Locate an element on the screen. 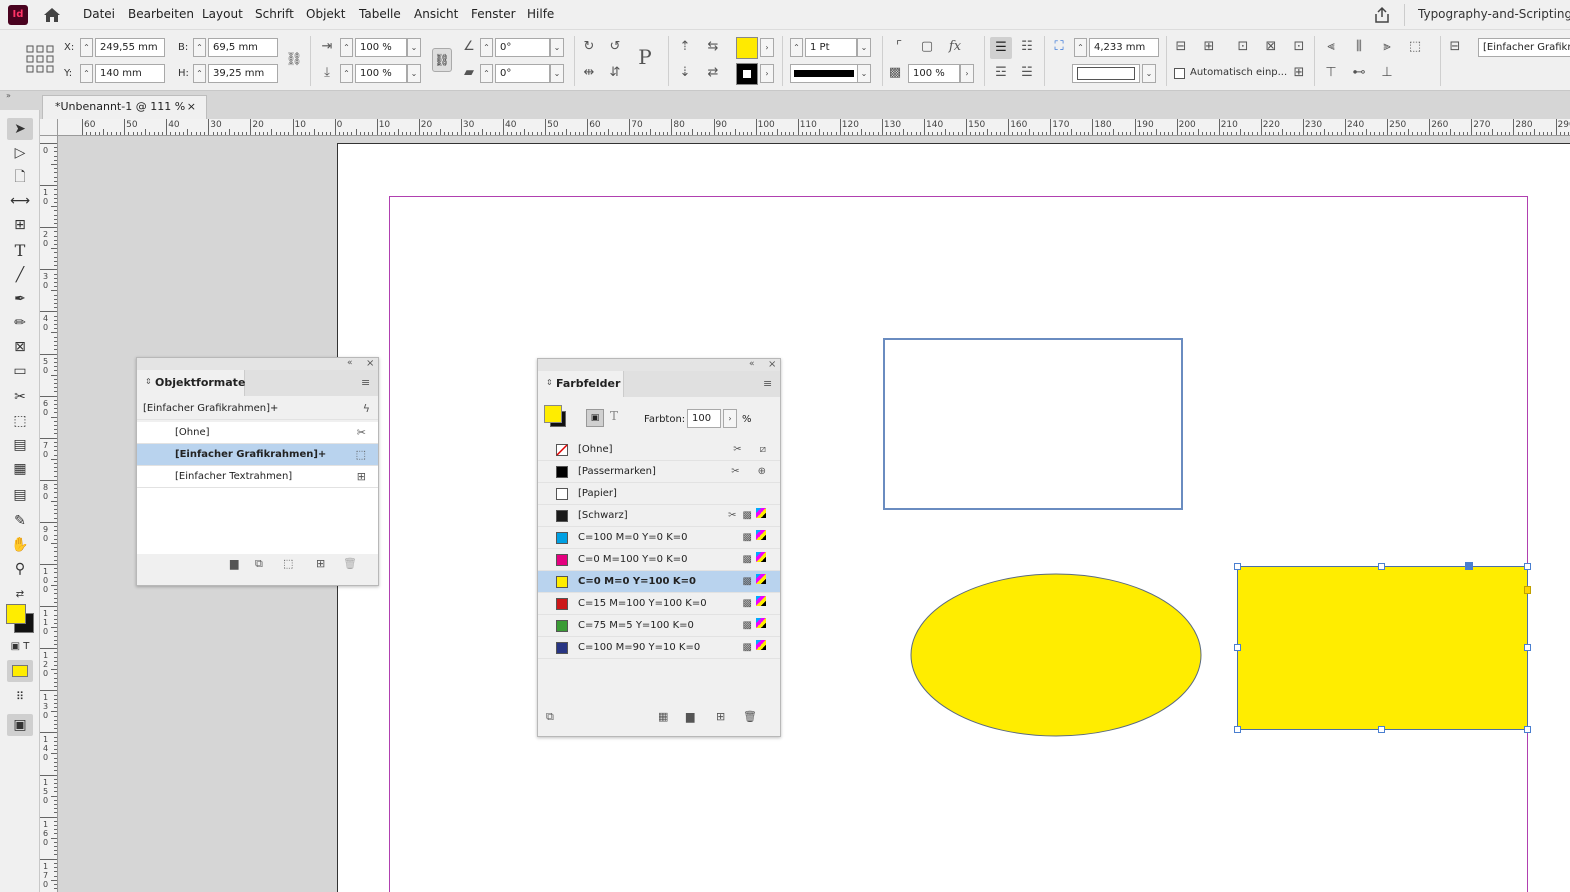 Image resolution: width=1570 pixels, height=892 pixels. stroke-weight-dropdown: ⌄ is located at coordinates (864, 47).